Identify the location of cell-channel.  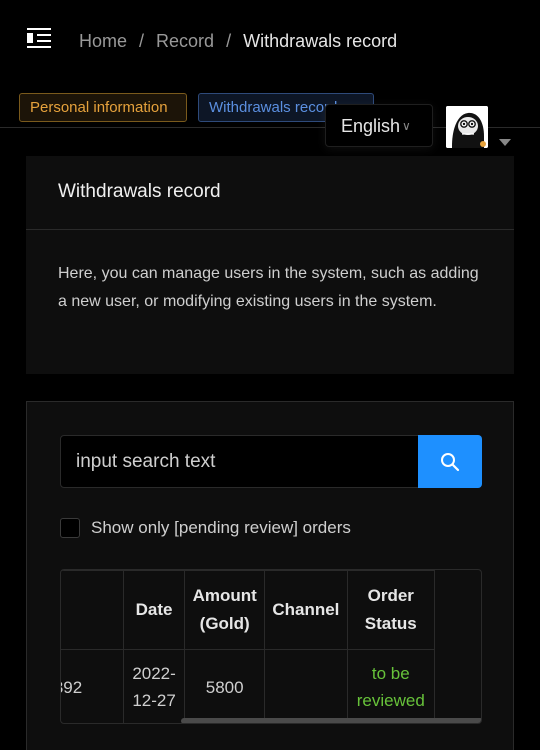
(306, 686).